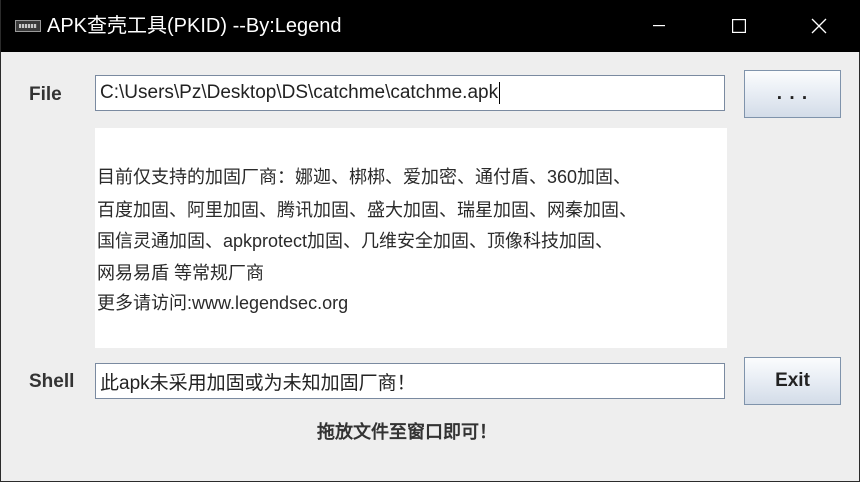 The image size is (860, 482). I want to click on minimize-icon, so click(659, 26).